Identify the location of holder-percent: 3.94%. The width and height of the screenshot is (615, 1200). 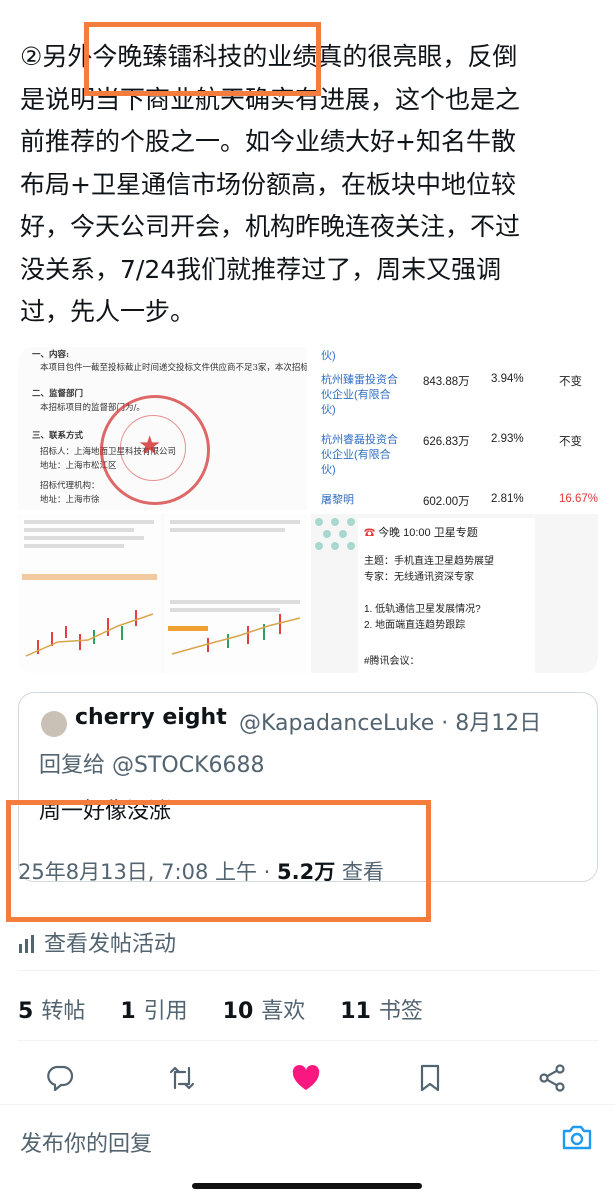
(507, 379).